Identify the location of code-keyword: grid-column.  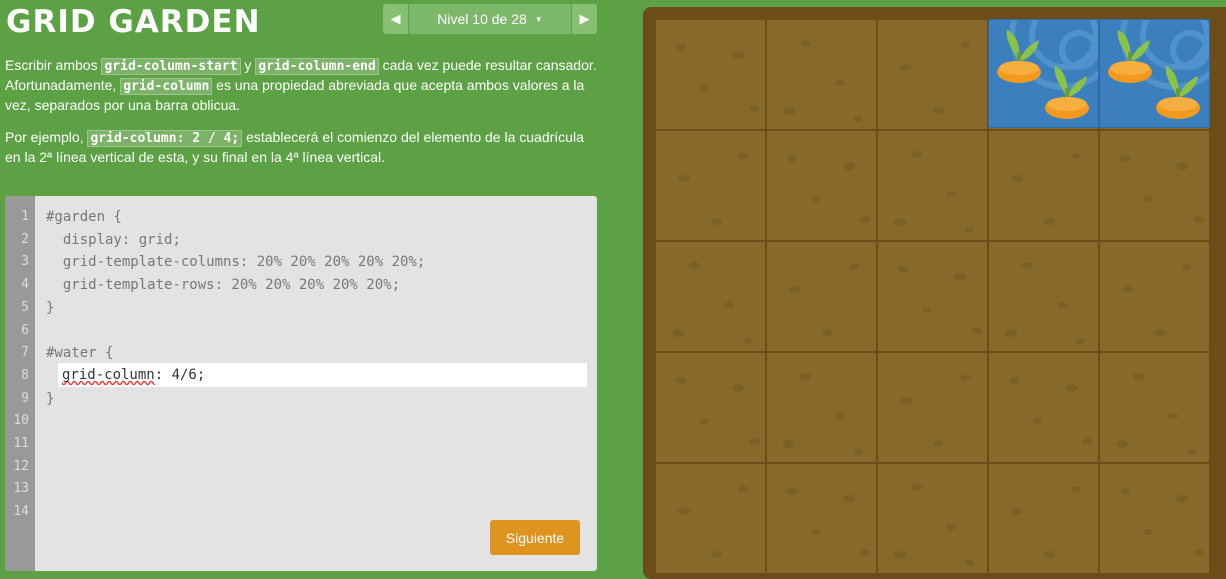
(166, 86).